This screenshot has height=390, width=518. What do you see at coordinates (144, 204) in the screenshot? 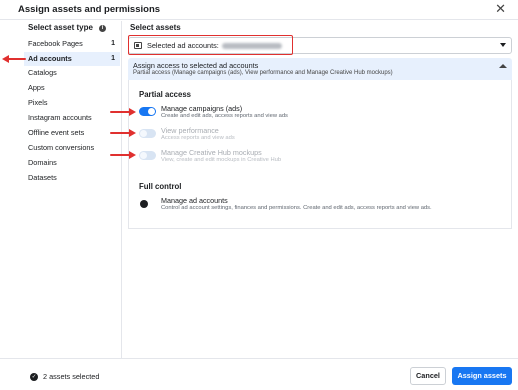
I see `manage-ad-accounts-radio` at bounding box center [144, 204].